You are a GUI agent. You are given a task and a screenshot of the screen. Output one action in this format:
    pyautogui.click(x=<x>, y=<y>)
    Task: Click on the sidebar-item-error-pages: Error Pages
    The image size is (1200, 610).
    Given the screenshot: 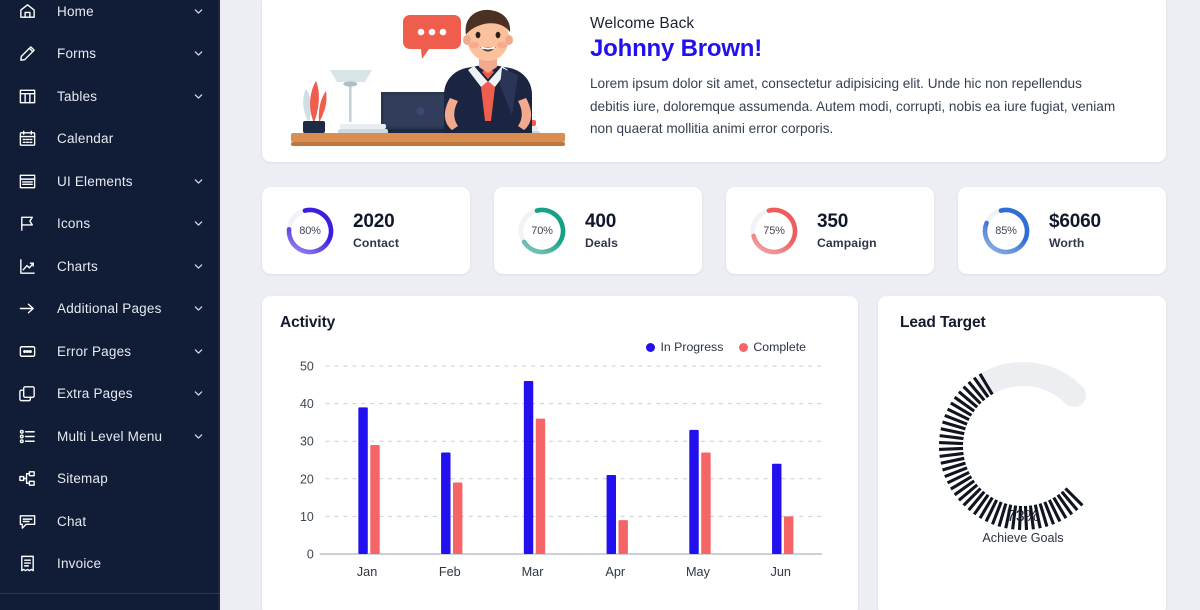 What is the action you would take?
    pyautogui.click(x=110, y=351)
    